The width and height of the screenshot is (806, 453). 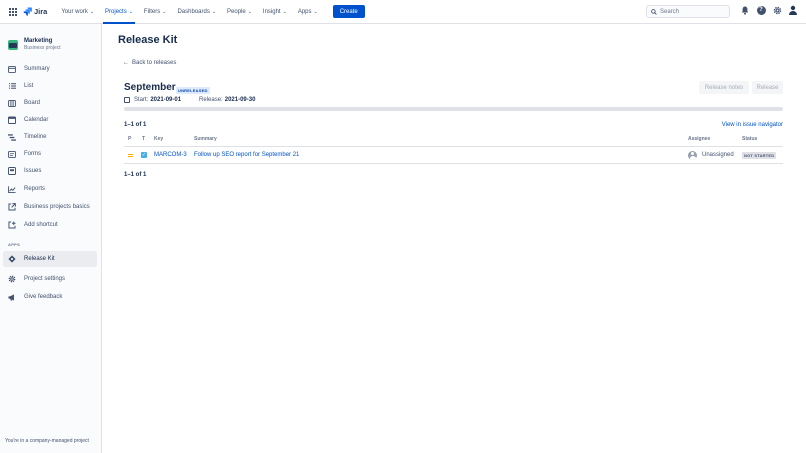 I want to click on sidebar-item-issues: Issues, so click(x=50, y=171).